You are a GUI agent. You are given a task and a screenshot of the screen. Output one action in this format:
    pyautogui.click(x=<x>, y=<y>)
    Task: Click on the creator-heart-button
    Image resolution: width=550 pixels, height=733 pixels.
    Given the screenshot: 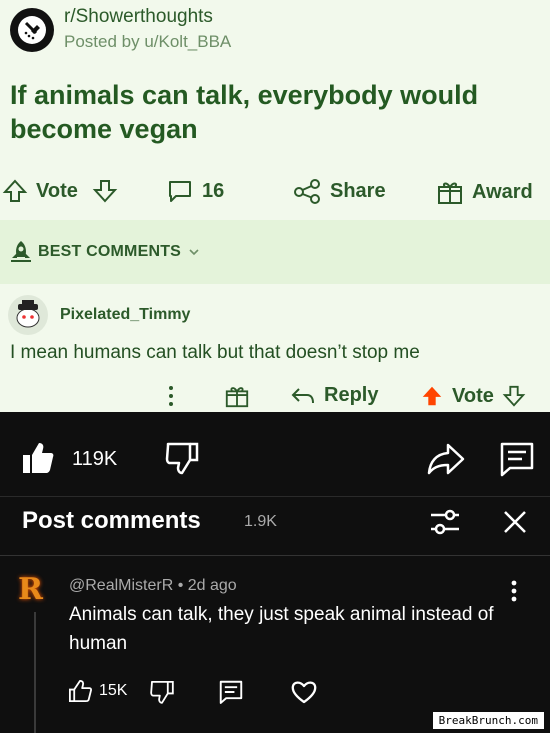 What is the action you would take?
    pyautogui.click(x=304, y=694)
    